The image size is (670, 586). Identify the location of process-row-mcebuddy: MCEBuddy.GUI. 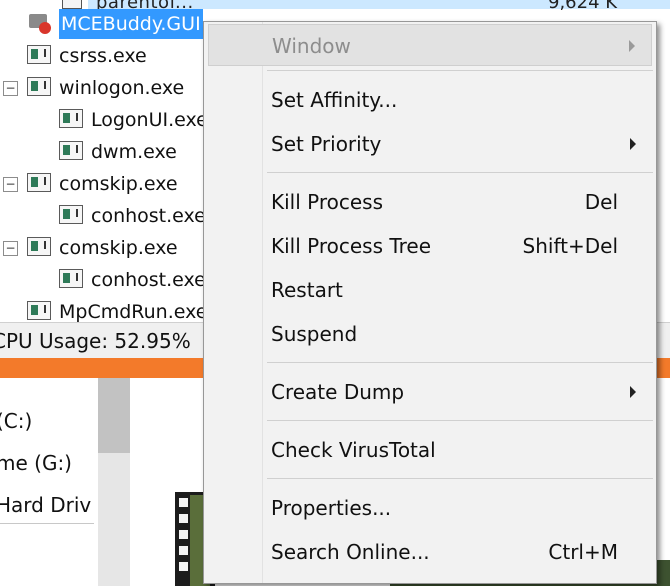
(131, 24).